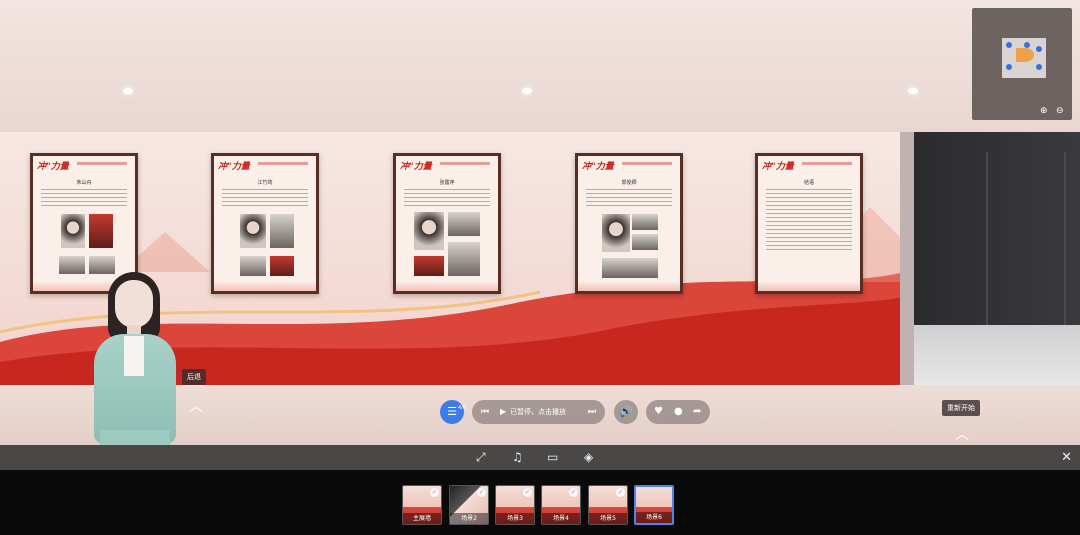 This screenshot has height=535, width=1080. What do you see at coordinates (1044, 111) in the screenshot?
I see `zoom-in-icon: ⊕` at bounding box center [1044, 111].